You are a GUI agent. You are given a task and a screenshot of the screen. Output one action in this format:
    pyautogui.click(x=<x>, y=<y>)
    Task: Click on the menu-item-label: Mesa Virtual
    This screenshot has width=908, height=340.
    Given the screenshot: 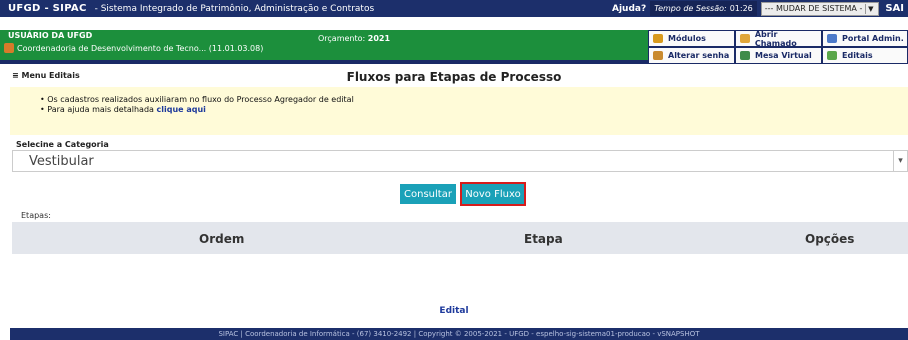 What is the action you would take?
    pyautogui.click(x=783, y=55)
    